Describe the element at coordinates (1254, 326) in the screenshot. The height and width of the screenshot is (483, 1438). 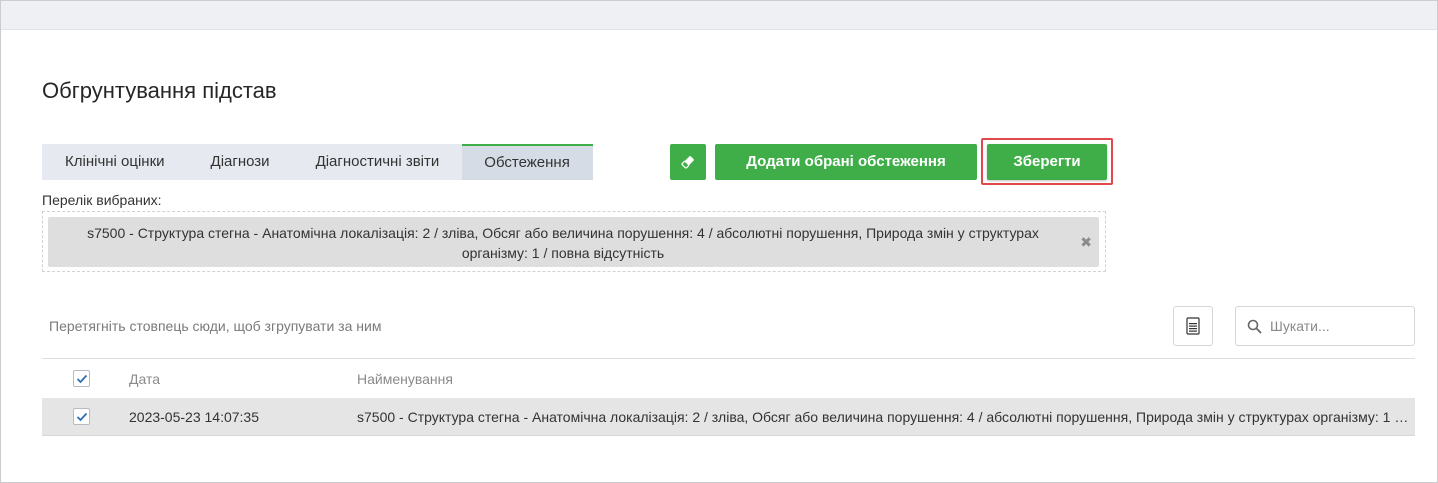
I see `search-icon` at that location.